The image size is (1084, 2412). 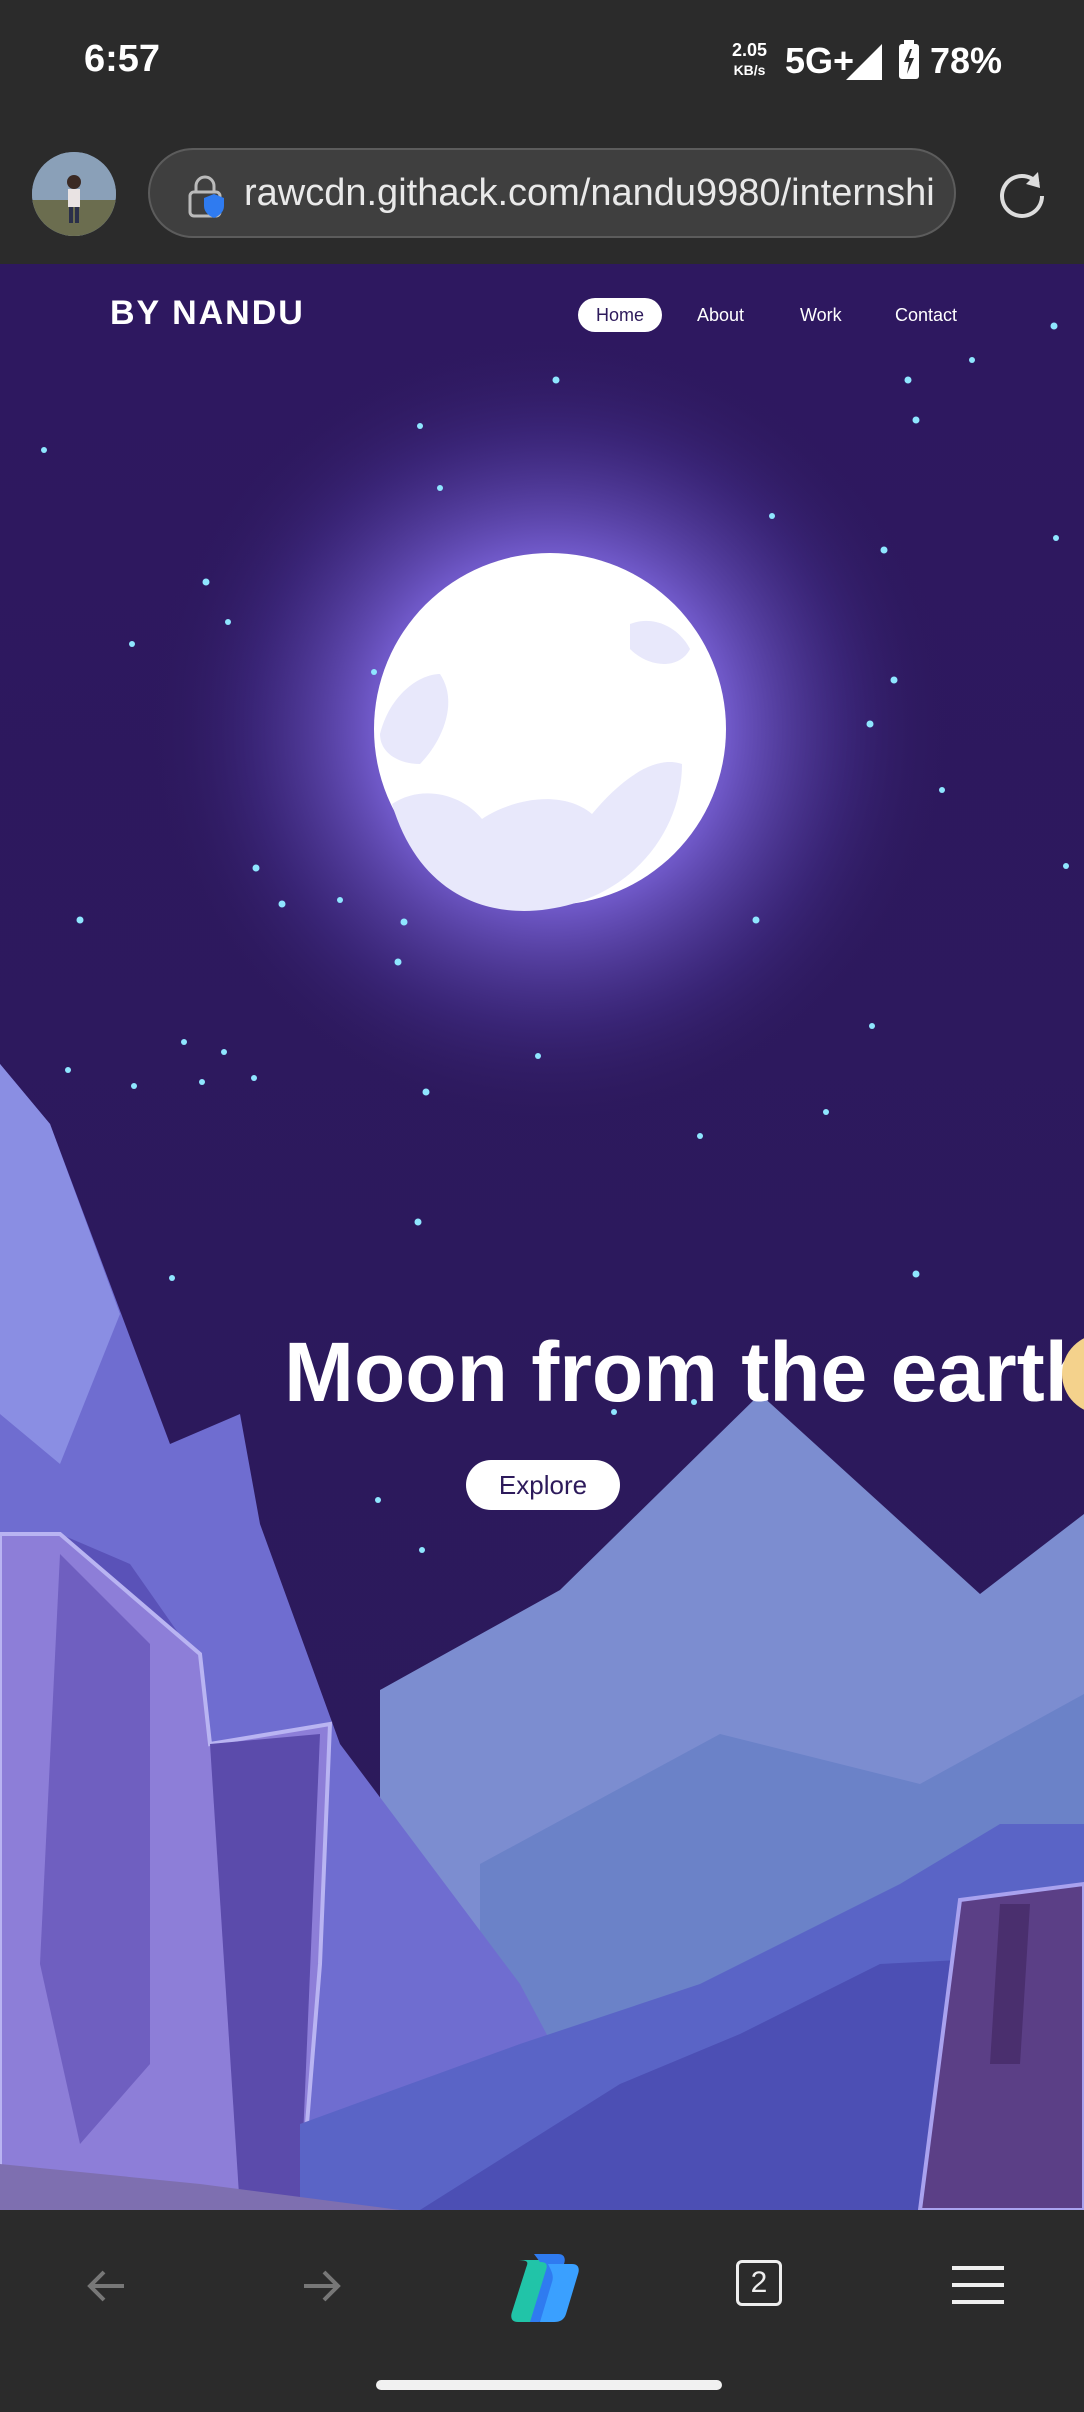 What do you see at coordinates (106, 2286) in the screenshot?
I see `back-arrow-icon` at bounding box center [106, 2286].